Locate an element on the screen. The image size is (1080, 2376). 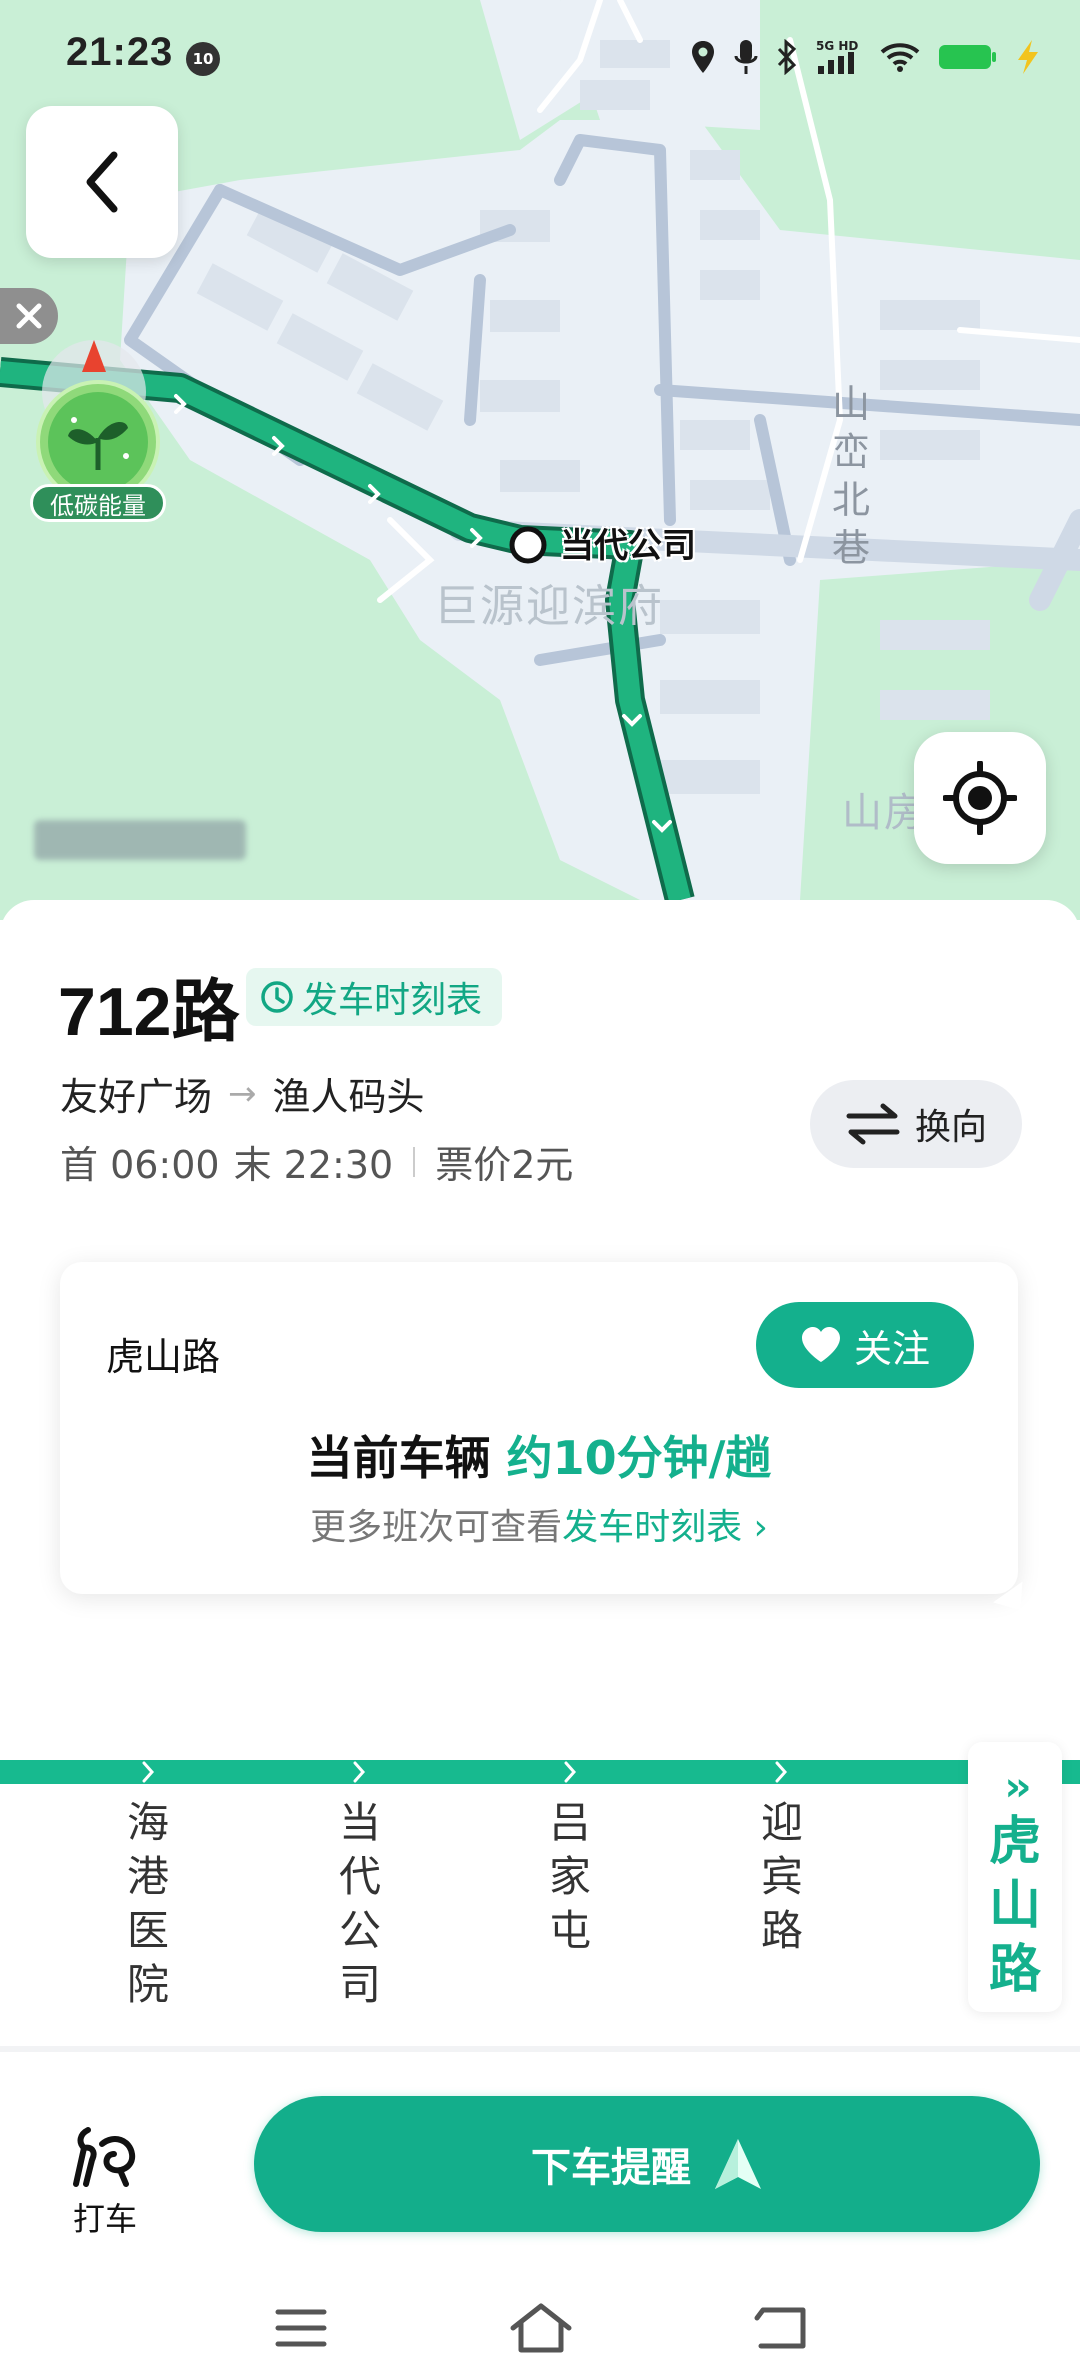
taxi-icon is located at coordinates (104, 2157).